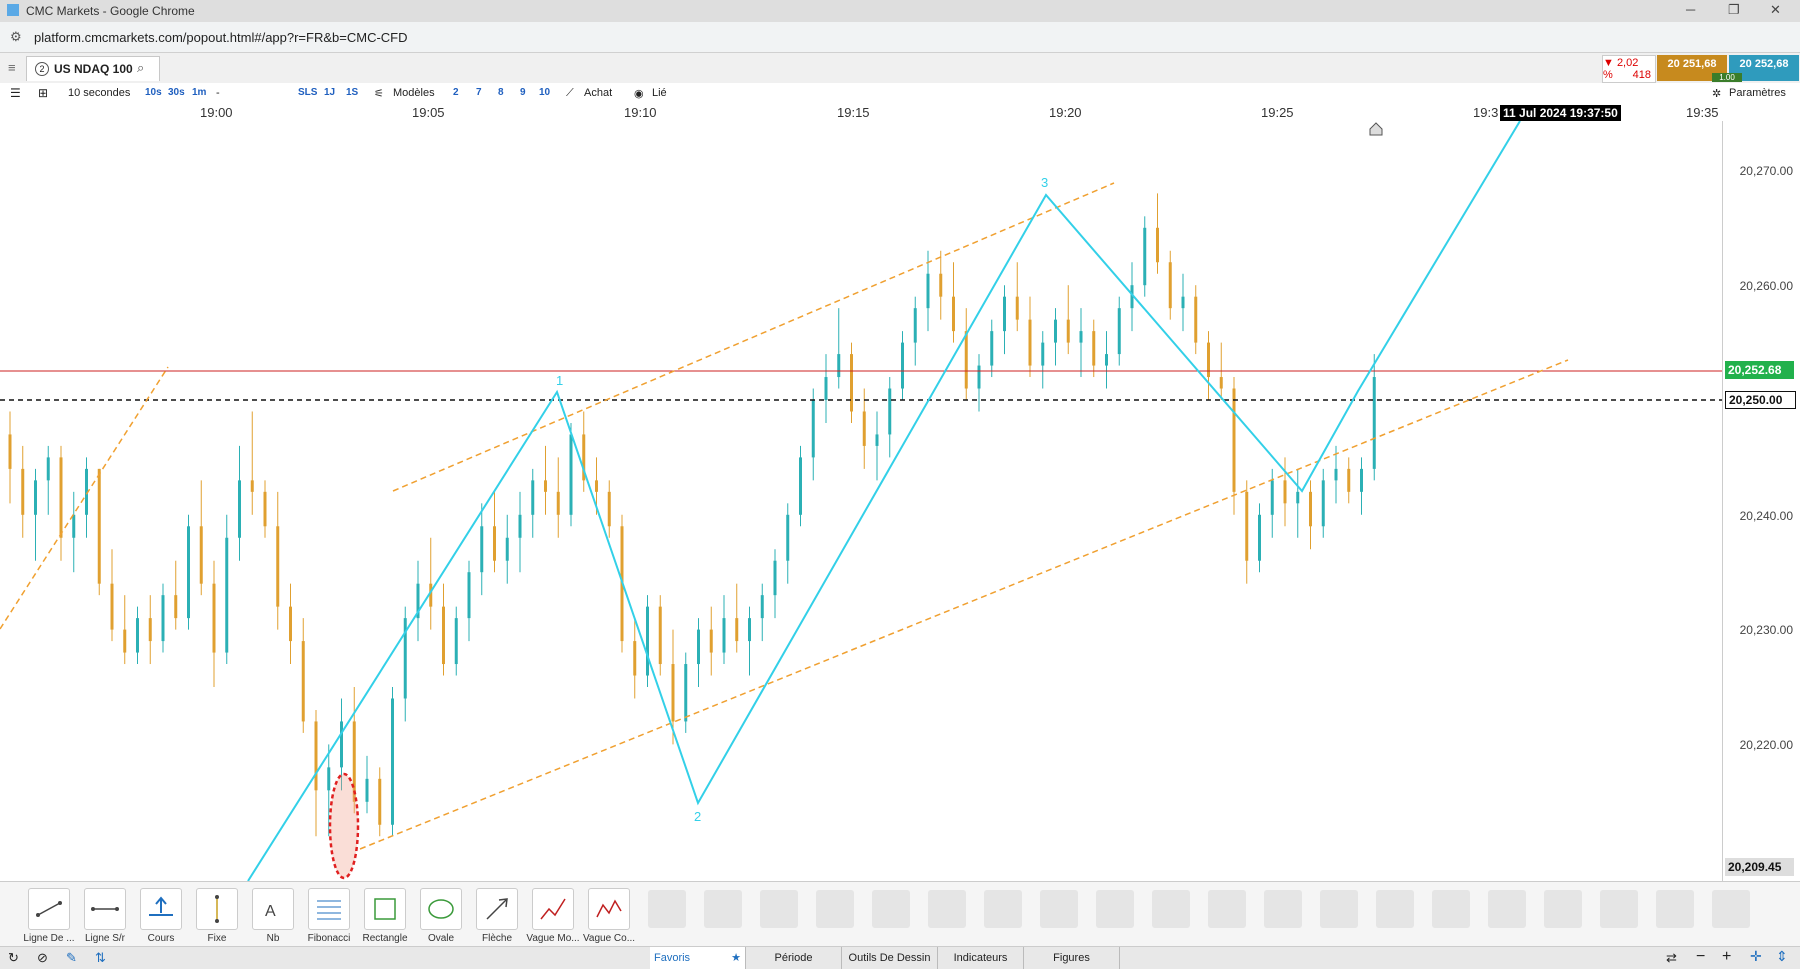  Describe the element at coordinates (1775, 10) in the screenshot. I see `close-icon: ✕` at that location.